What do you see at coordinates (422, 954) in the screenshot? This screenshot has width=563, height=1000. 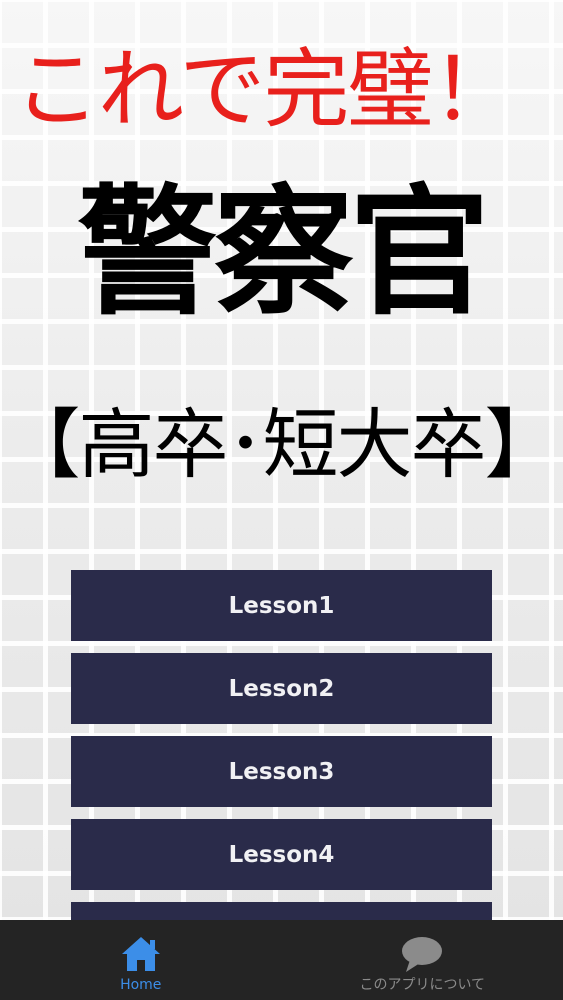 I see `speech-bubble-icon` at bounding box center [422, 954].